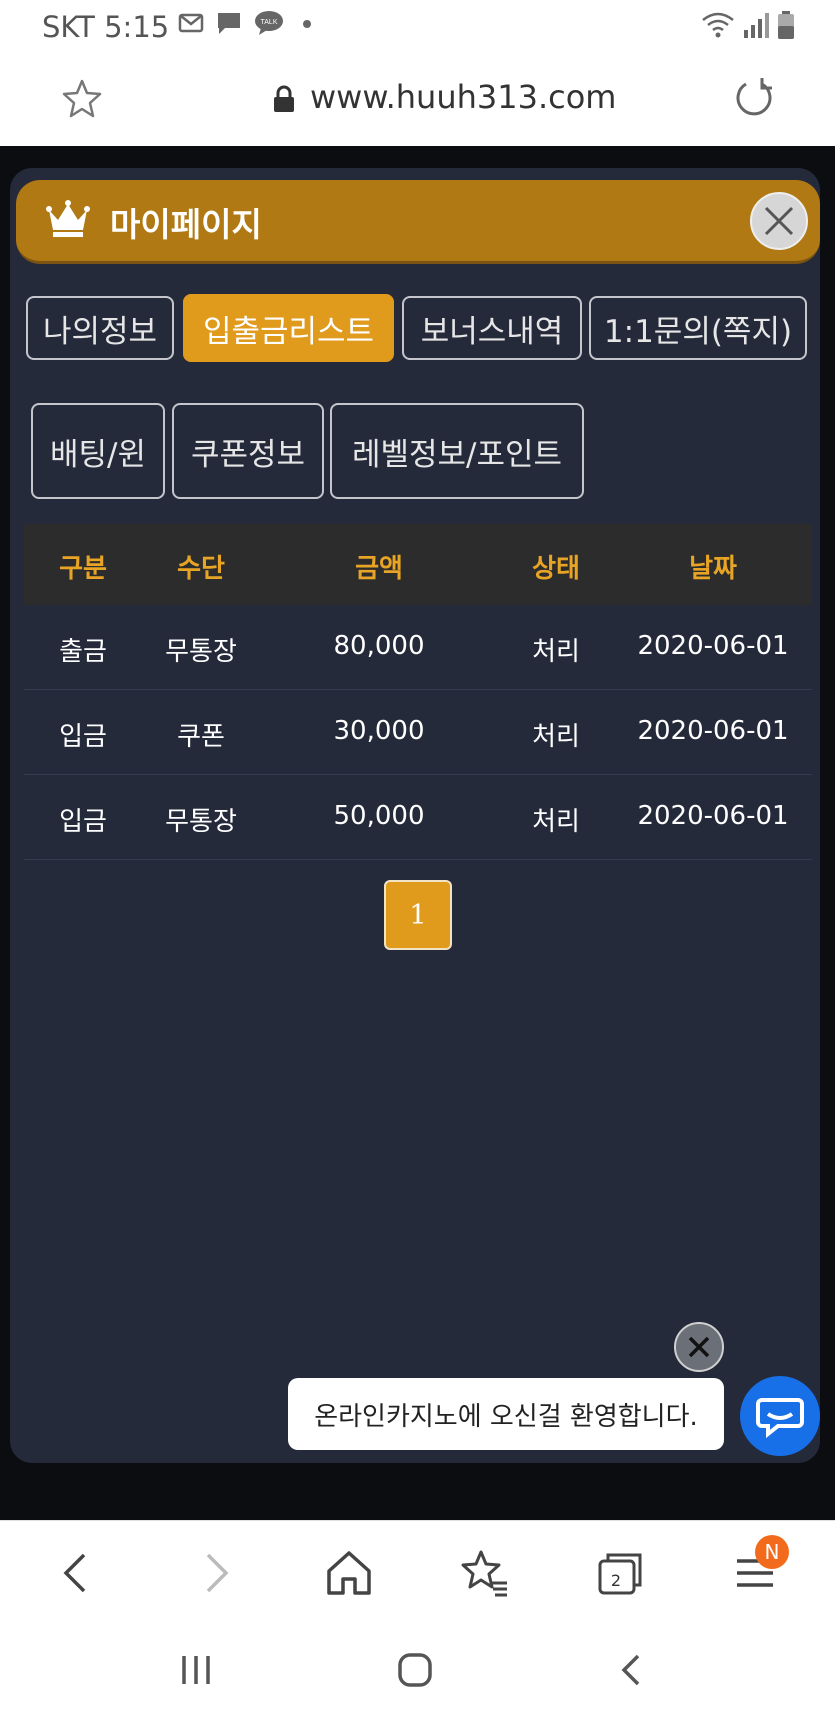 The image size is (835, 1716). I want to click on forward-arrow-icon, so click(214, 1573).